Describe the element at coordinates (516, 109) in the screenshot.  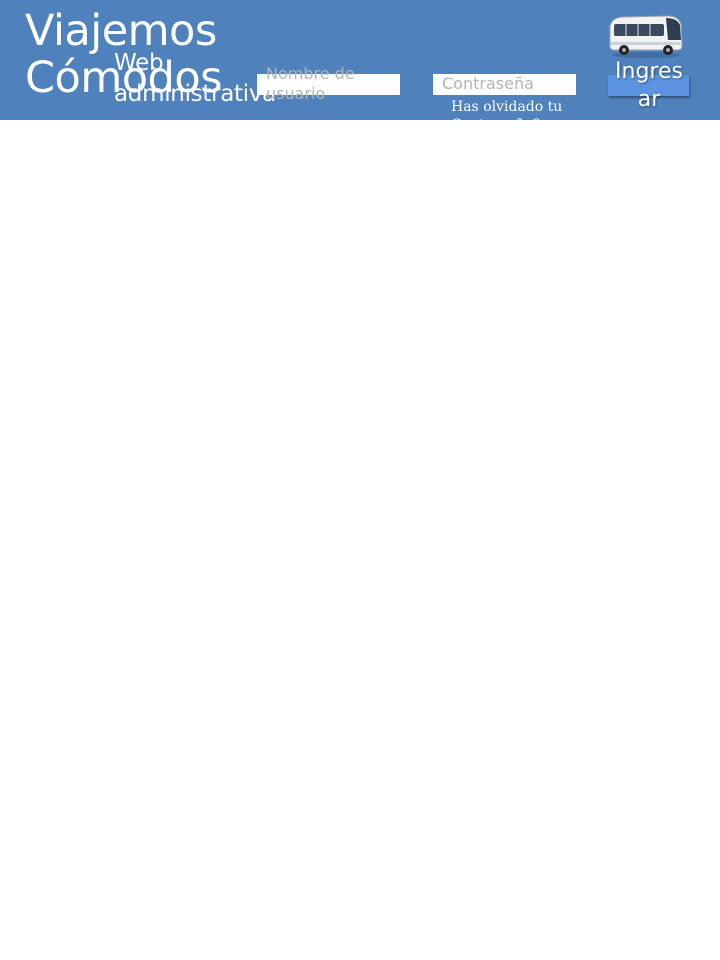
I see `forgot-password-link: Has olvidado tu Contraseña?` at that location.